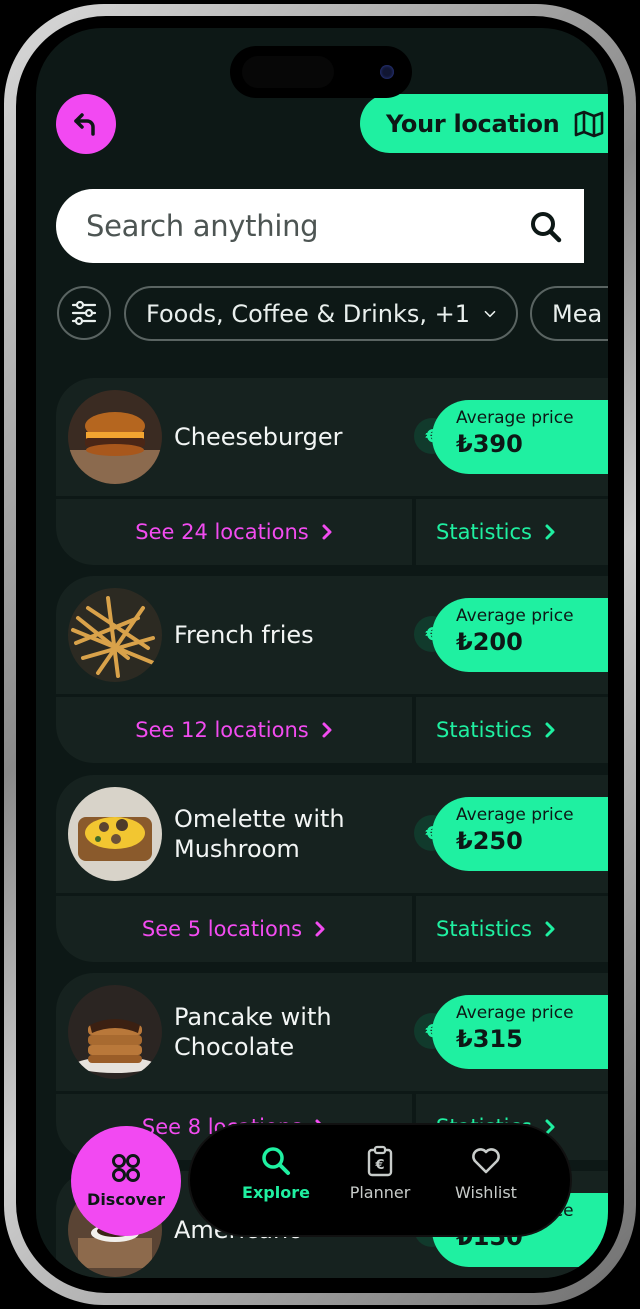  I want to click on discover-button: Discover, so click(126, 1181).